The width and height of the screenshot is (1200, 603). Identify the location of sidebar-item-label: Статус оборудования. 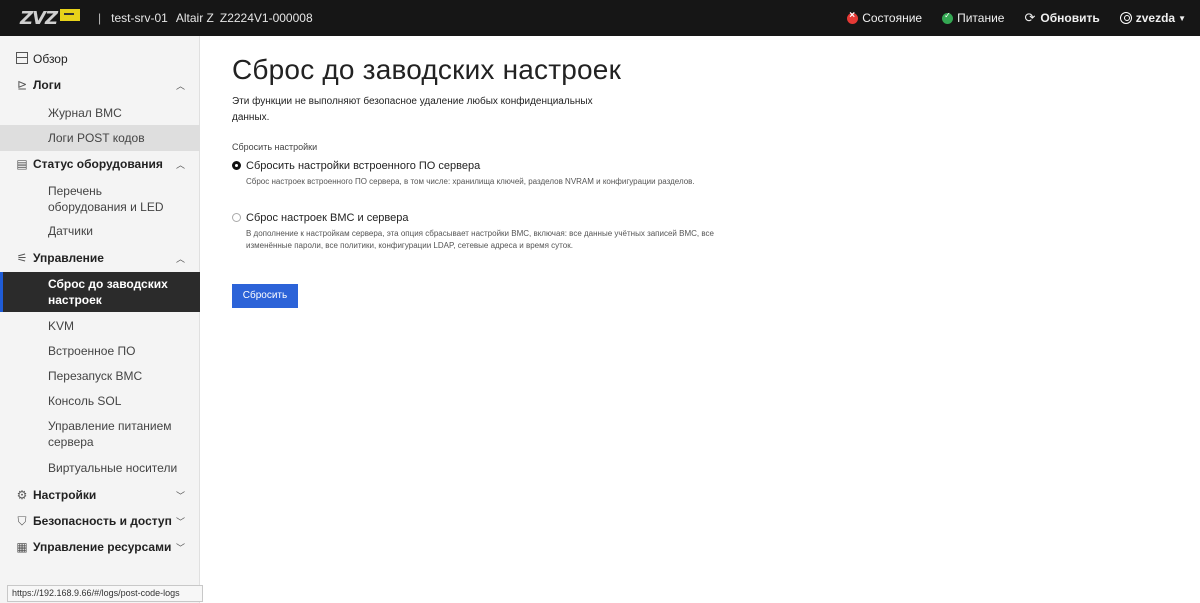
(98, 164).